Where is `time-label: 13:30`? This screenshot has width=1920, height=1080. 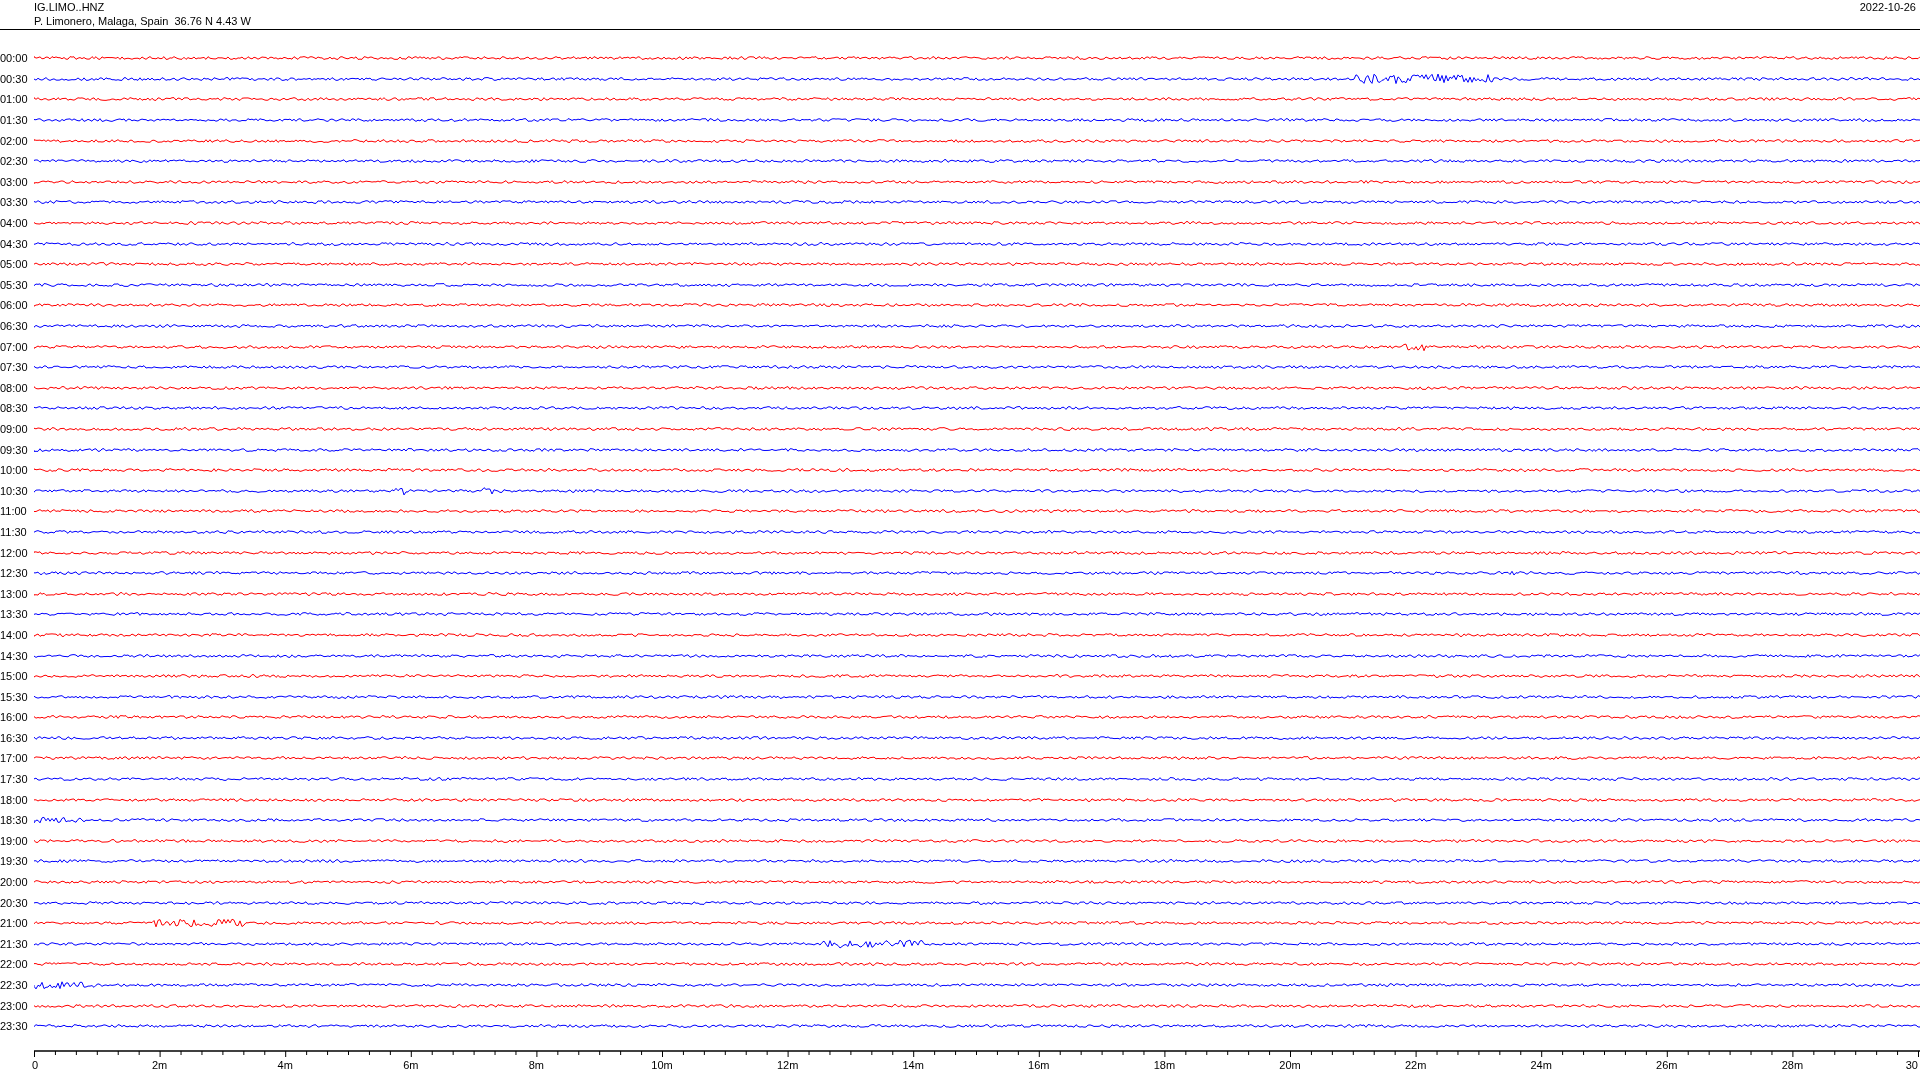
time-label: 13:30 is located at coordinates (14, 614).